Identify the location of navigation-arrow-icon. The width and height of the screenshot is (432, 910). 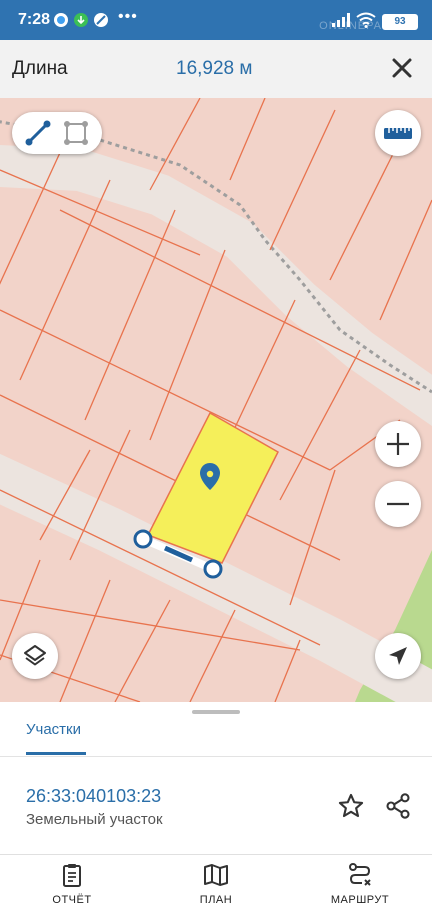
(398, 656).